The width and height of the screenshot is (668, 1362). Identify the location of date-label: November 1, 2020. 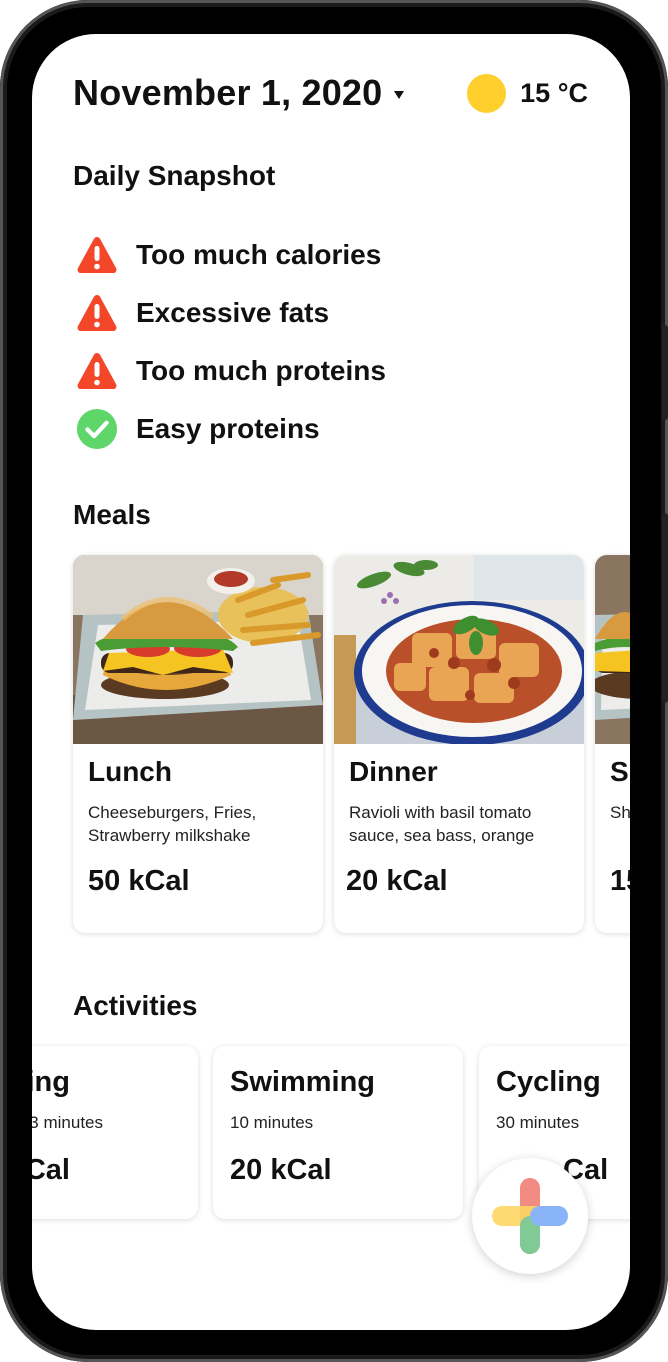
(228, 92).